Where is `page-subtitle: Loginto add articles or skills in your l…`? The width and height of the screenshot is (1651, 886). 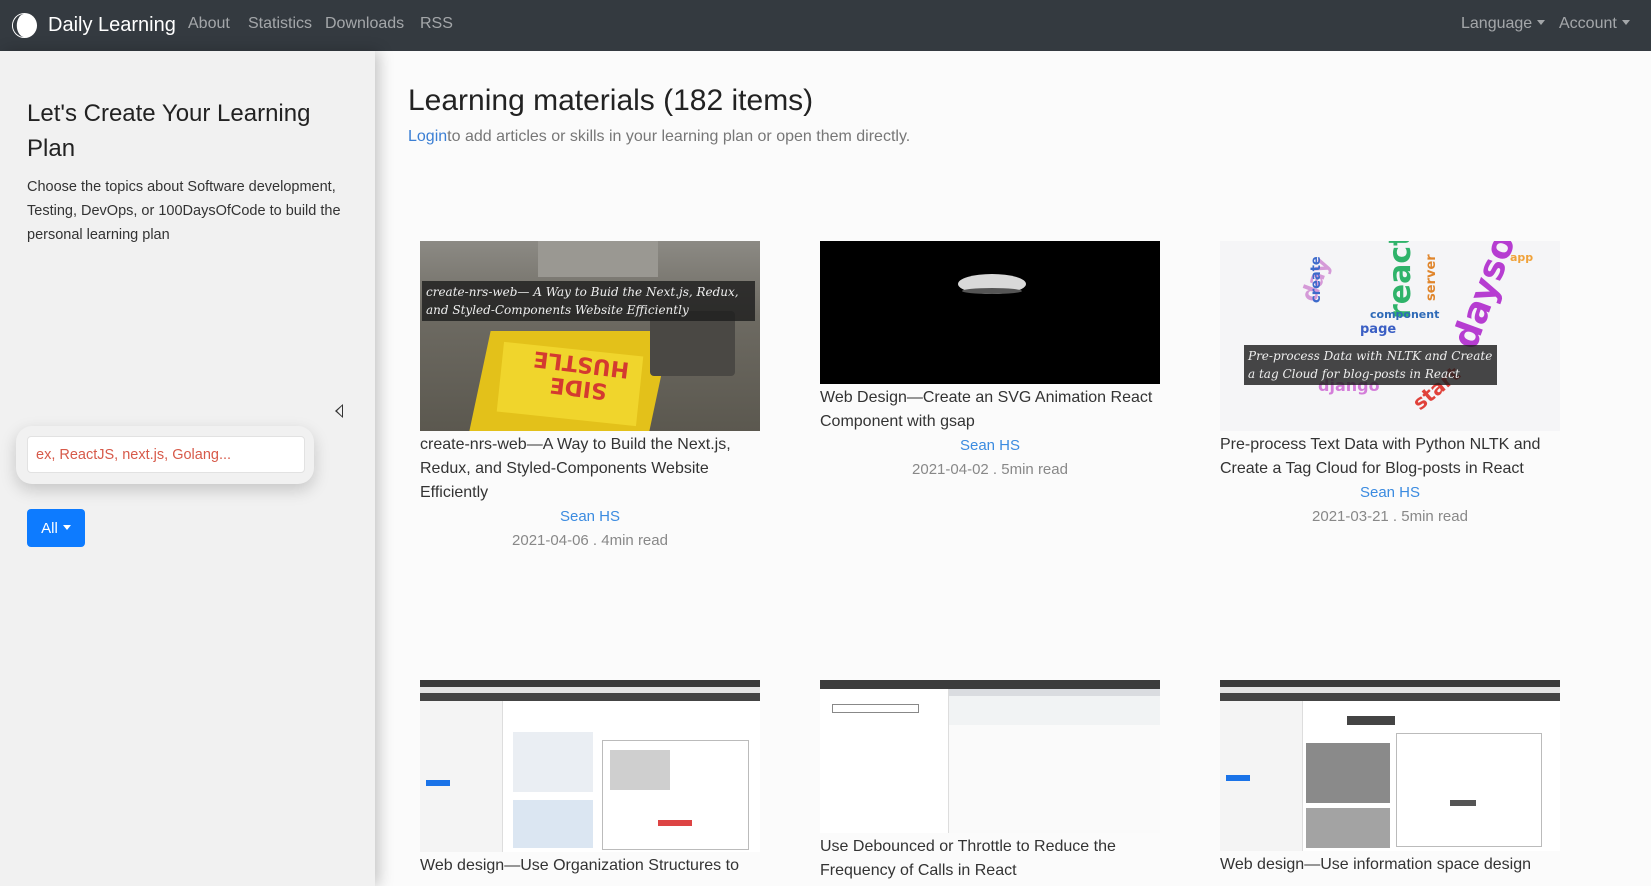 page-subtitle: Loginto add articles or skills in your l… is located at coordinates (659, 137).